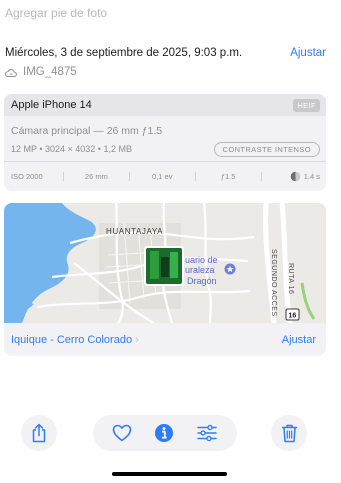  Describe the element at coordinates (201, 260) in the screenshot. I see `poi-label-1: uario de` at that location.